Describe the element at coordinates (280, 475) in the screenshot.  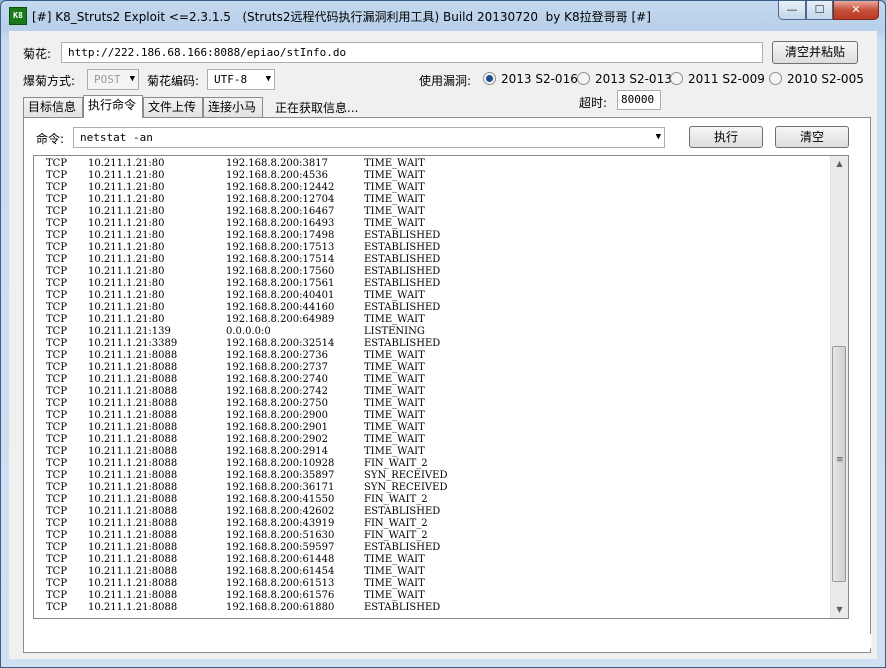
I see `output-foreign-address: 192.168.8.200:35897` at that location.